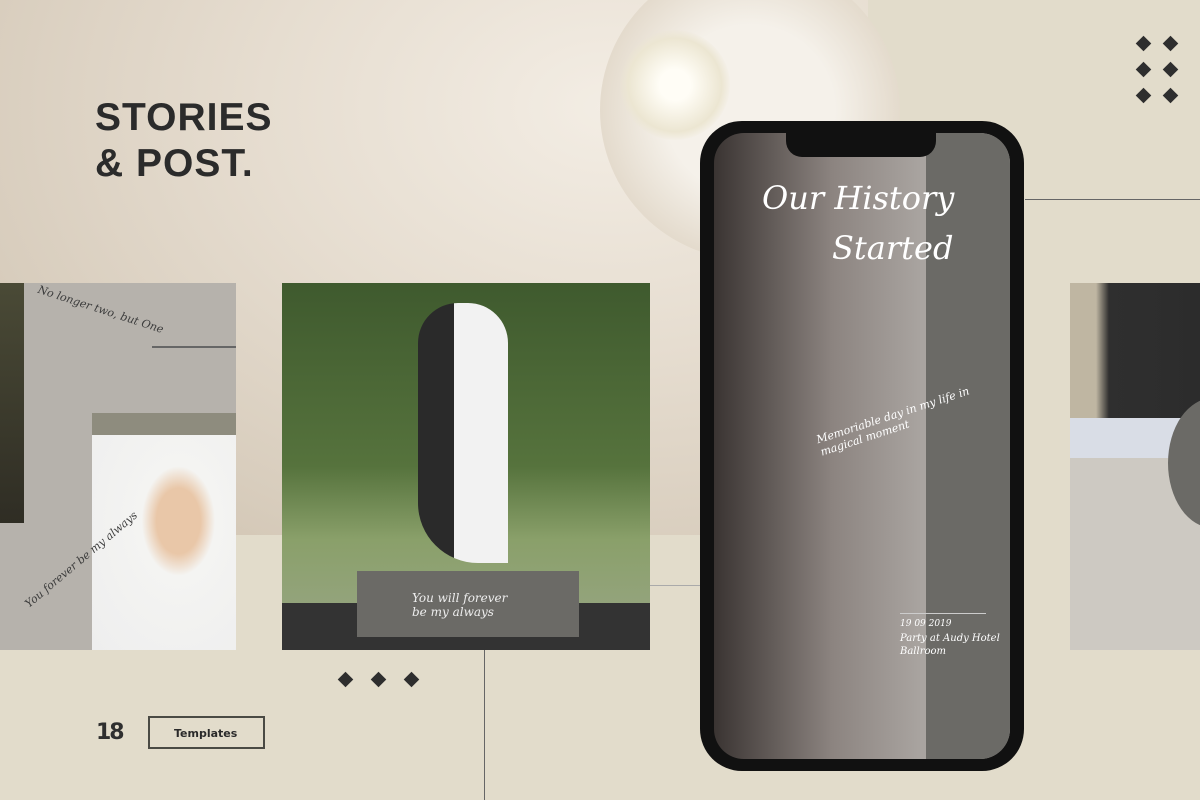 Image resolution: width=1200 pixels, height=800 pixels. I want to click on event-line2: Ballroom, so click(923, 651).